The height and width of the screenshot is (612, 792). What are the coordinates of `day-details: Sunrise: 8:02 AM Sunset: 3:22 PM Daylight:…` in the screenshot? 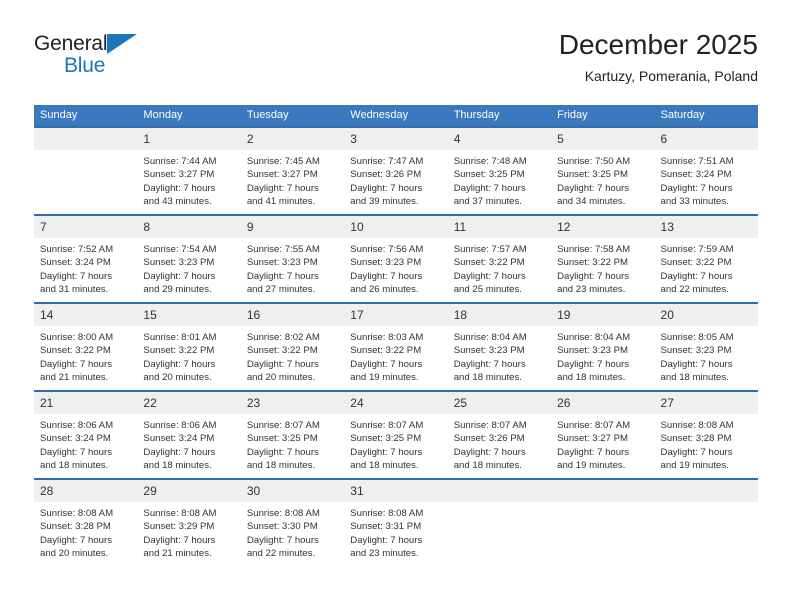 It's located at (292, 355).